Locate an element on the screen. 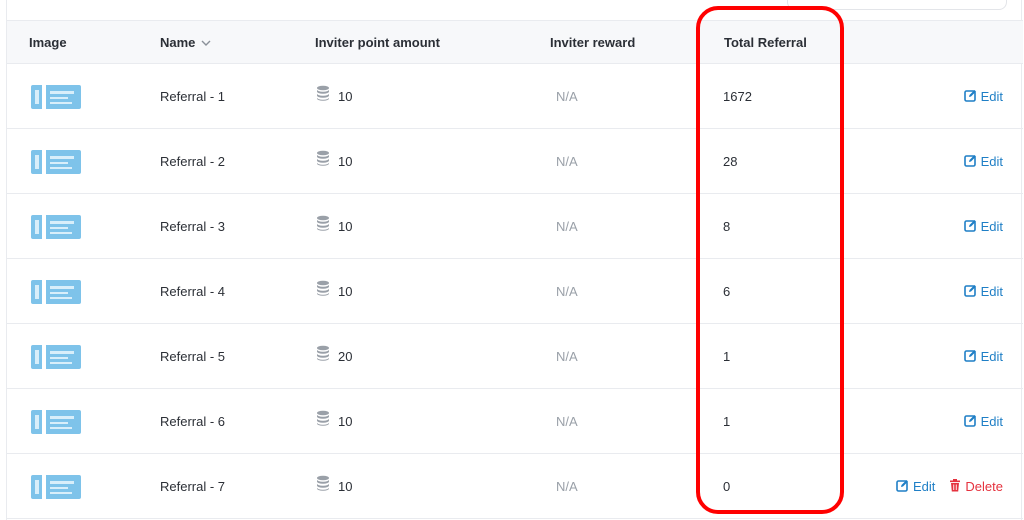 Image resolution: width=1024 pixels, height=520 pixels. inviter-point-amount: 20 is located at coordinates (345, 356).